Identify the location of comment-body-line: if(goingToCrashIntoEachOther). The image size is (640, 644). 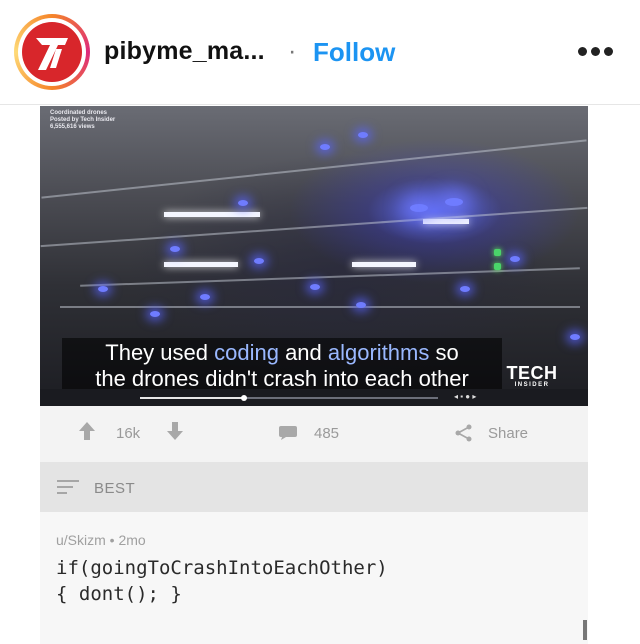
(222, 568).